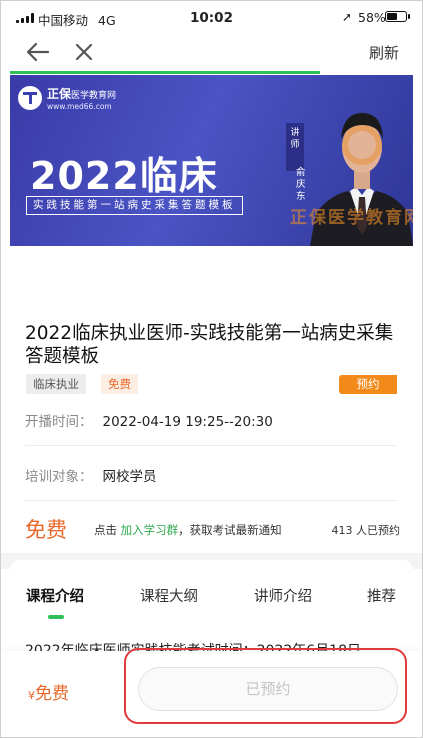  Describe the element at coordinates (211, 597) in the screenshot. I see `detail-tabs: 课程介绍 课程大纲 讲师介绍 推荐` at that location.